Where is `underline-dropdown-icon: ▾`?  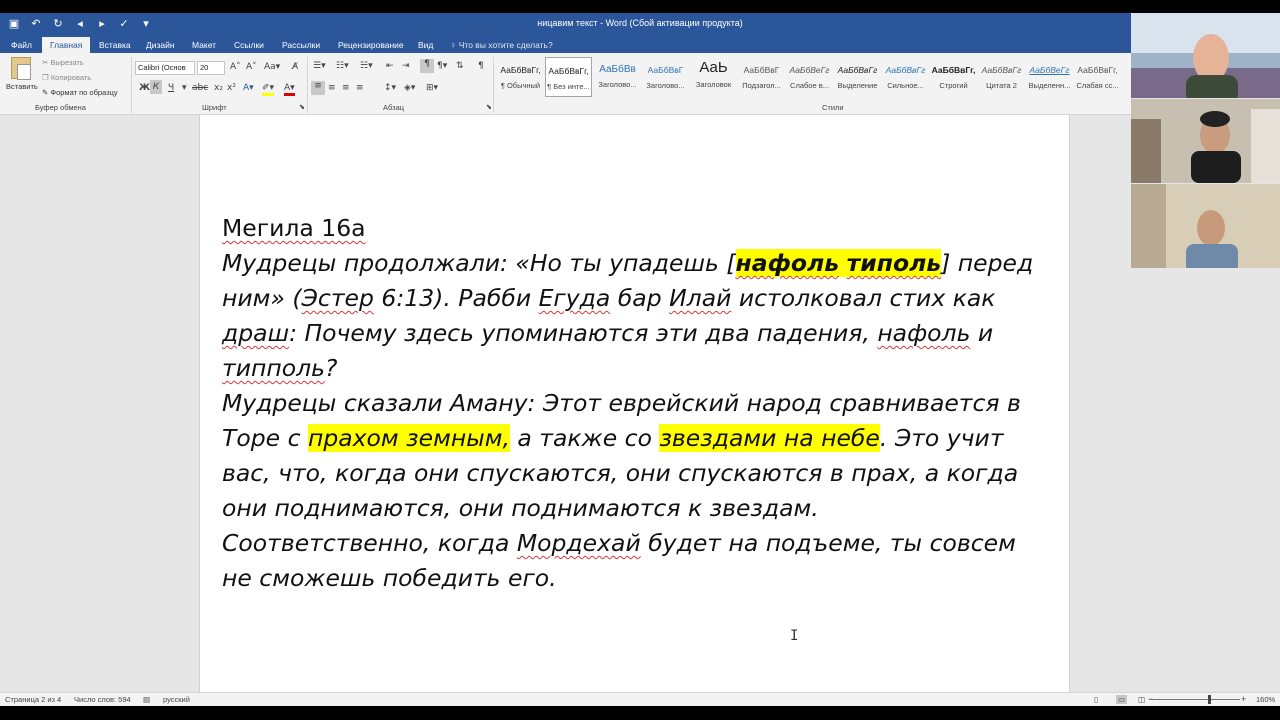 underline-dropdown-icon: ▾ is located at coordinates (184, 88).